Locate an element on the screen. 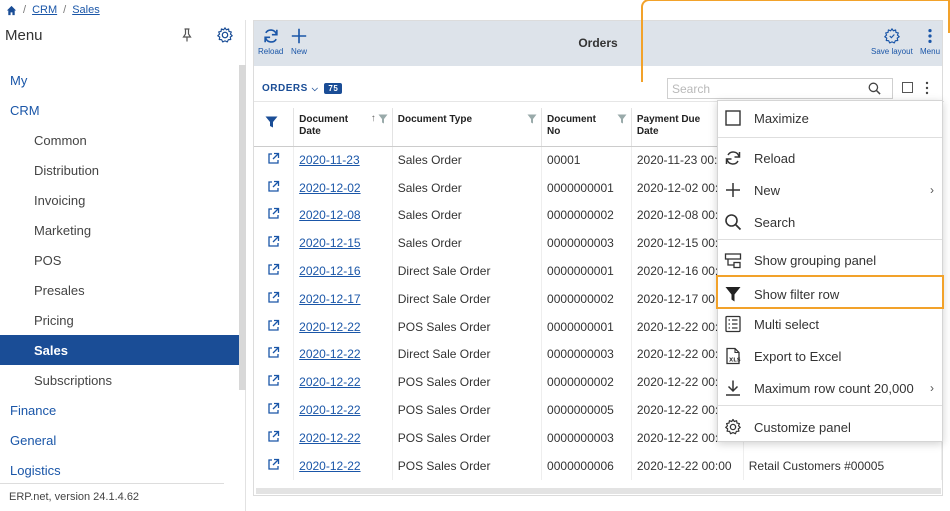  grid-name-dropdown: ORDERS ⌵ 75 is located at coordinates (302, 88).